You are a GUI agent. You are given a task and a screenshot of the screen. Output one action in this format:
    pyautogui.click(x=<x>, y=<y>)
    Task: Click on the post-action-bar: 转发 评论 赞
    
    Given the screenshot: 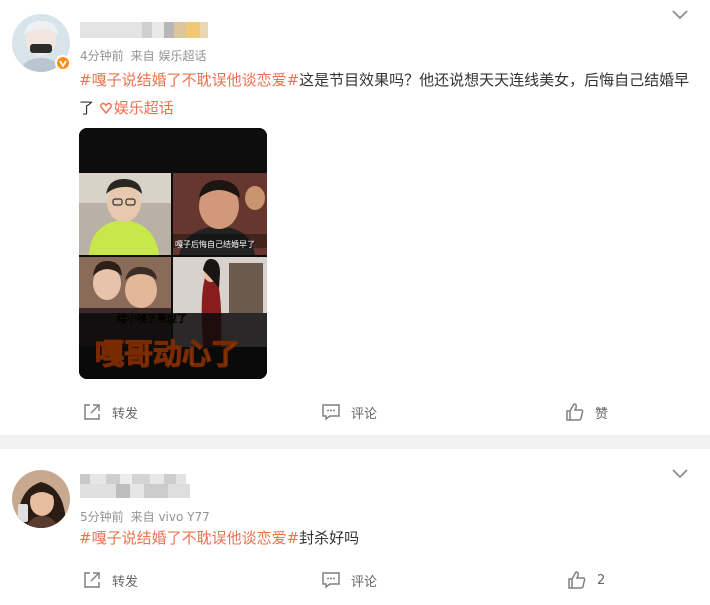 What is the action you would take?
    pyautogui.click(x=355, y=412)
    